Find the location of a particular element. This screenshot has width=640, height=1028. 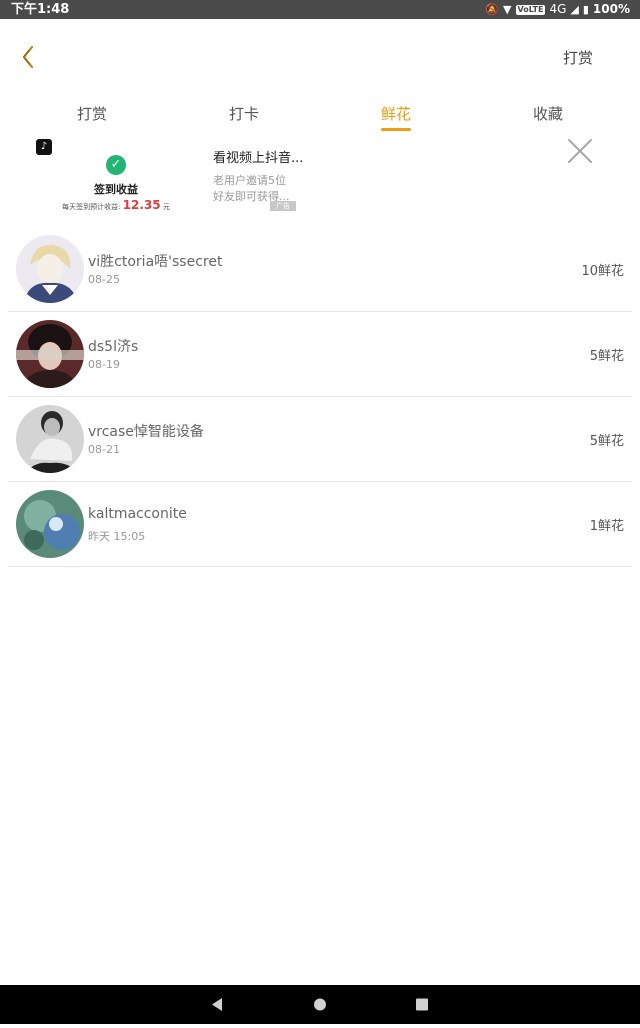

circle-home-icon is located at coordinates (320, 1004).